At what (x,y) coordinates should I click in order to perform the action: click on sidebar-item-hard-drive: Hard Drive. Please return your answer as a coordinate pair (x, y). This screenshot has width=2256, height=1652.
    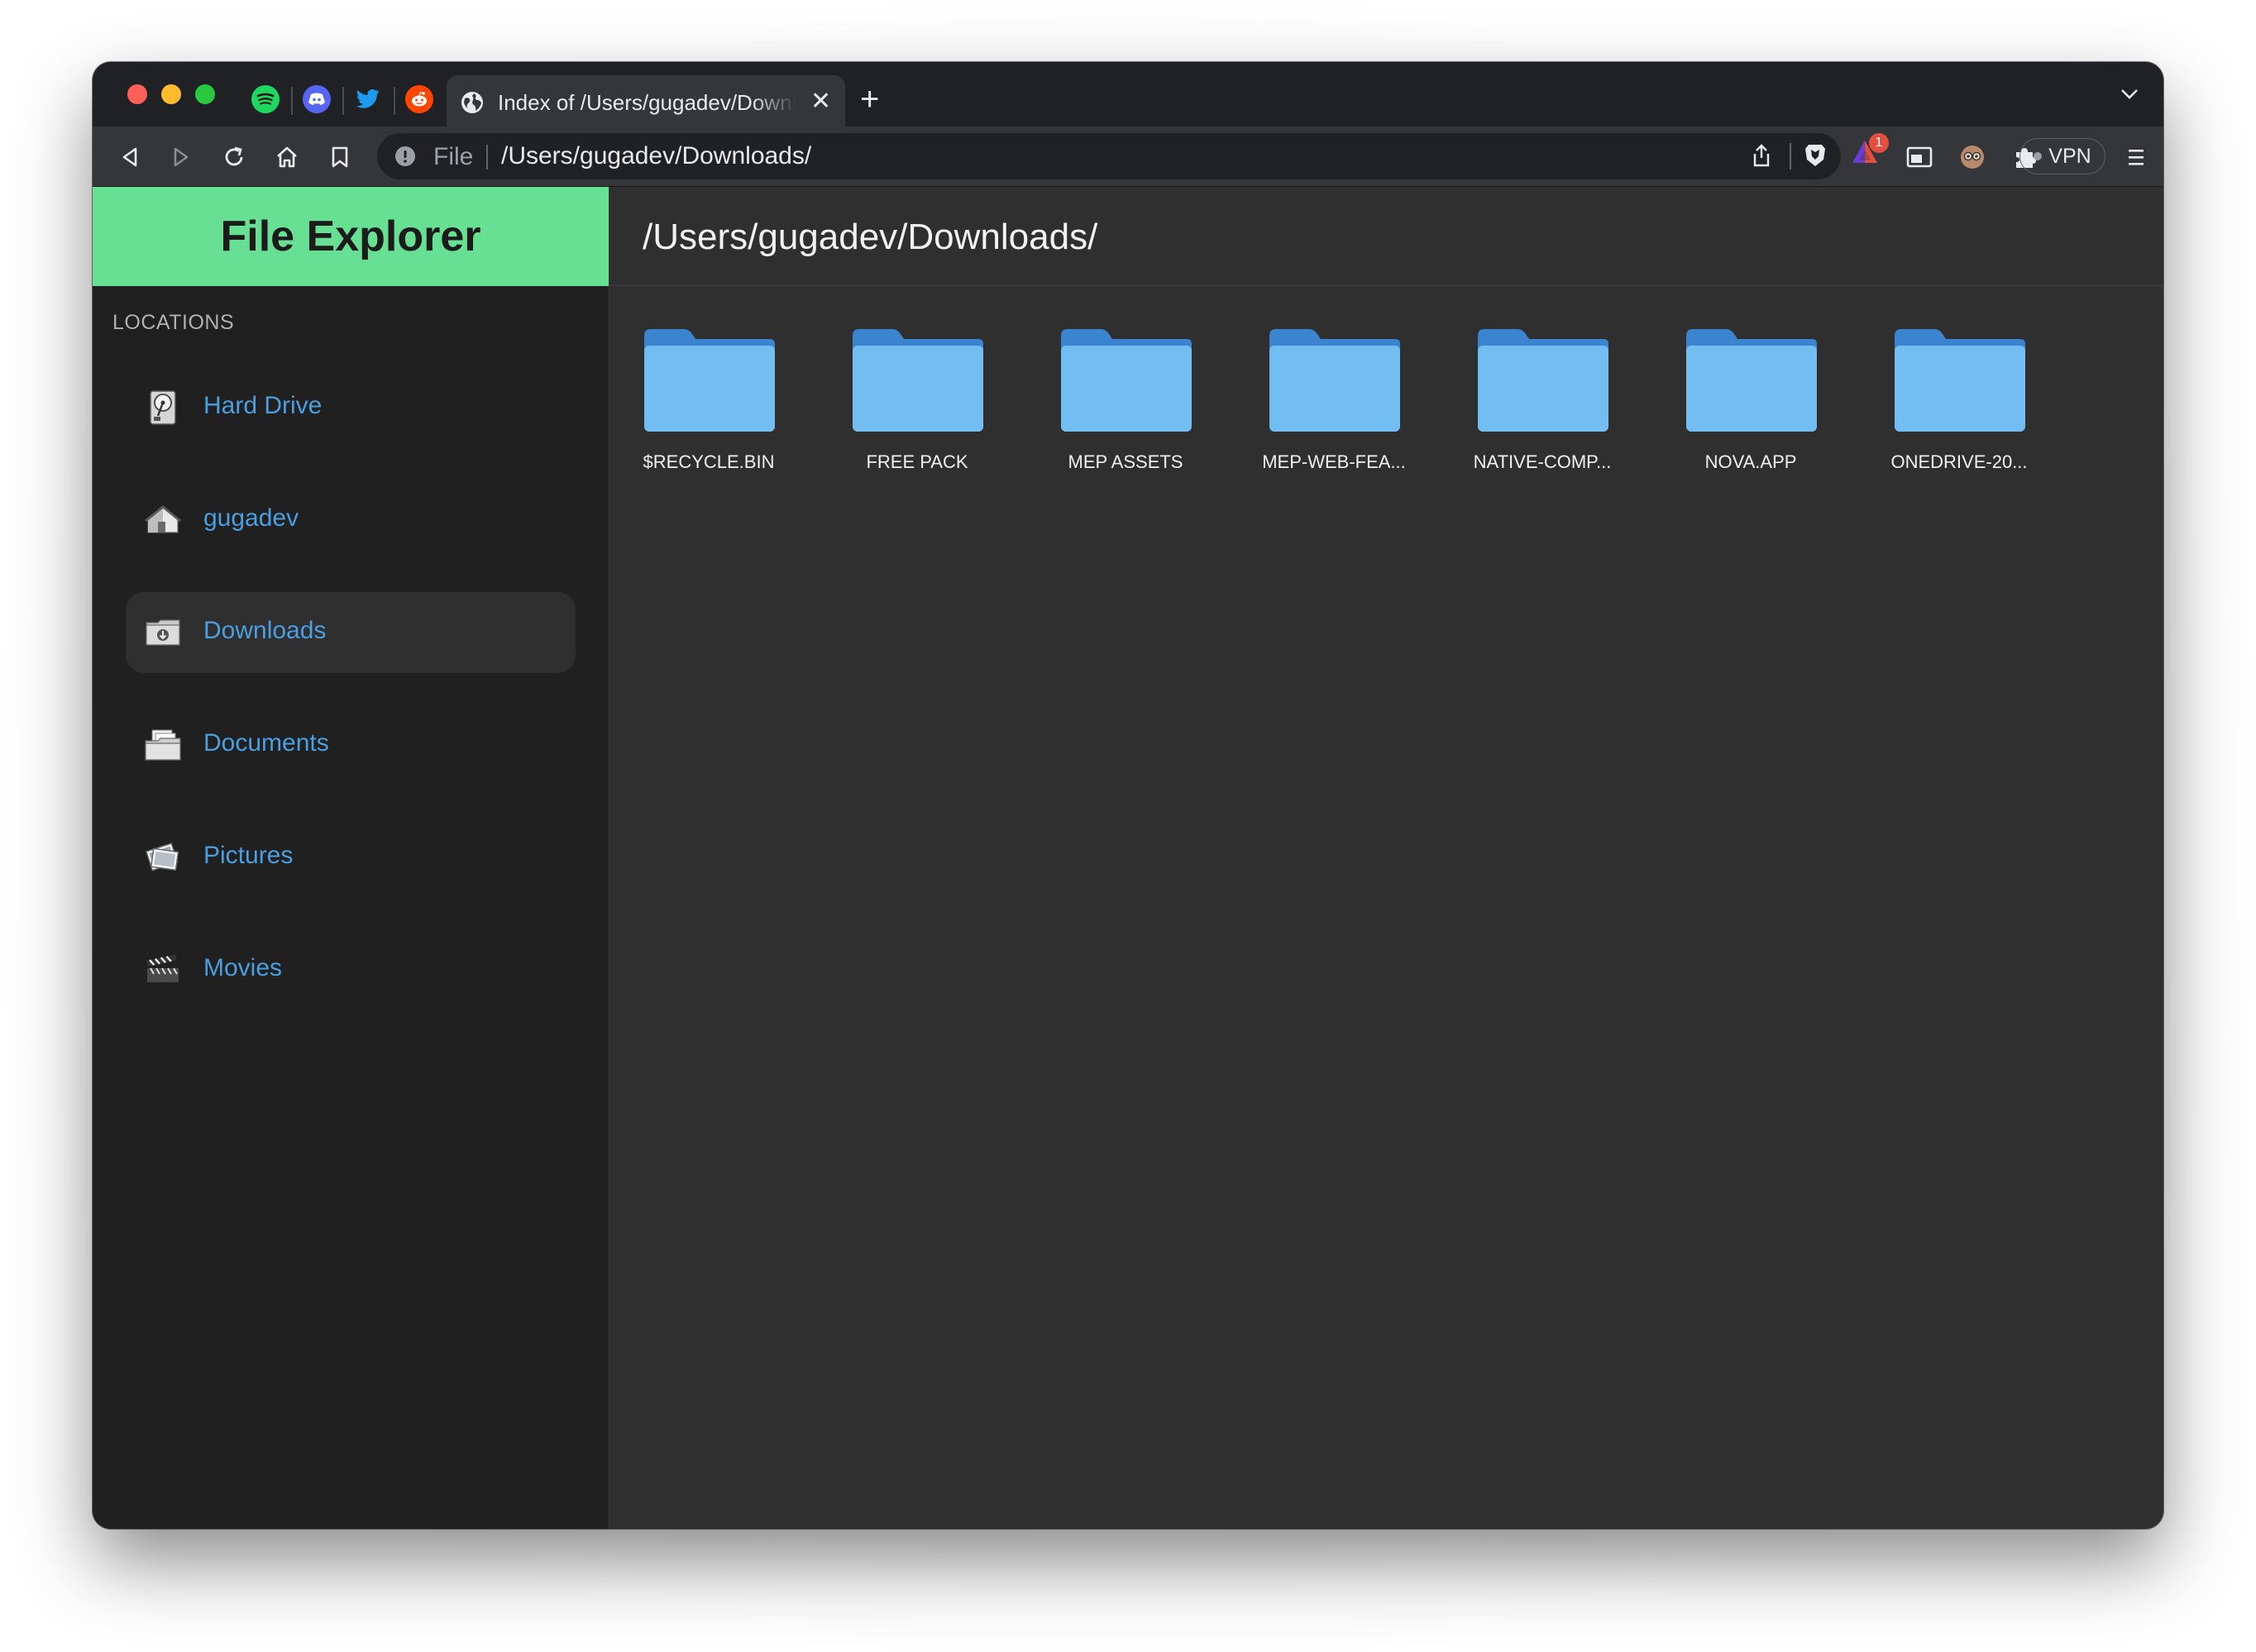
    Looking at the image, I should click on (351, 407).